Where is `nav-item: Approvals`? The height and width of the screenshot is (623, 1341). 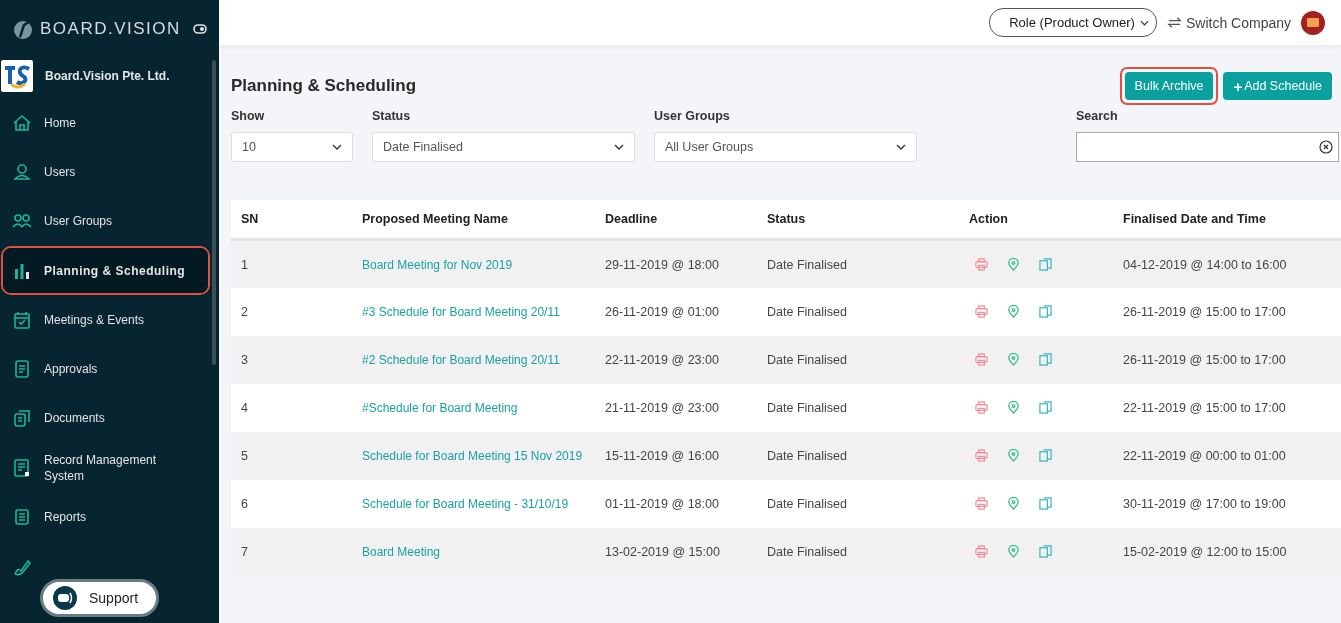 nav-item: Approvals is located at coordinates (105, 369).